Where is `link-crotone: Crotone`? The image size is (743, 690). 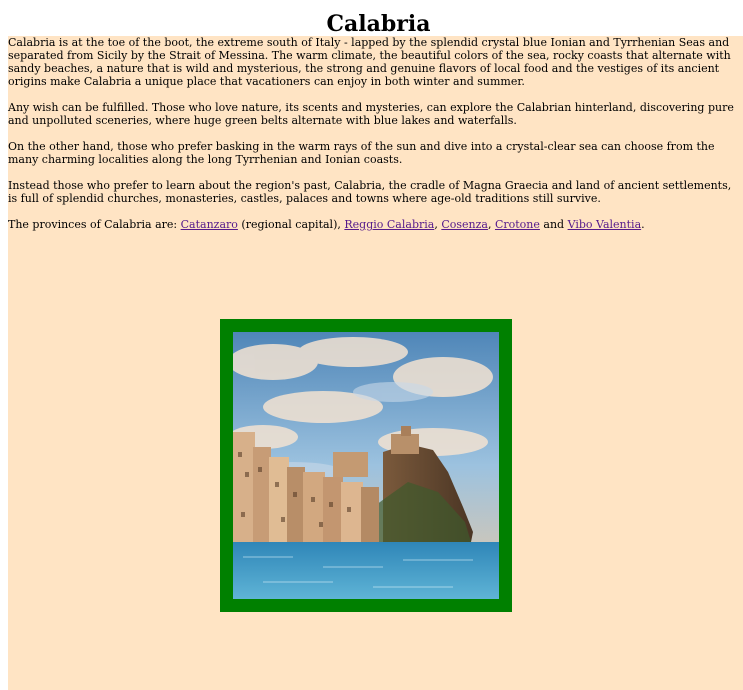 link-crotone: Crotone is located at coordinates (517, 224).